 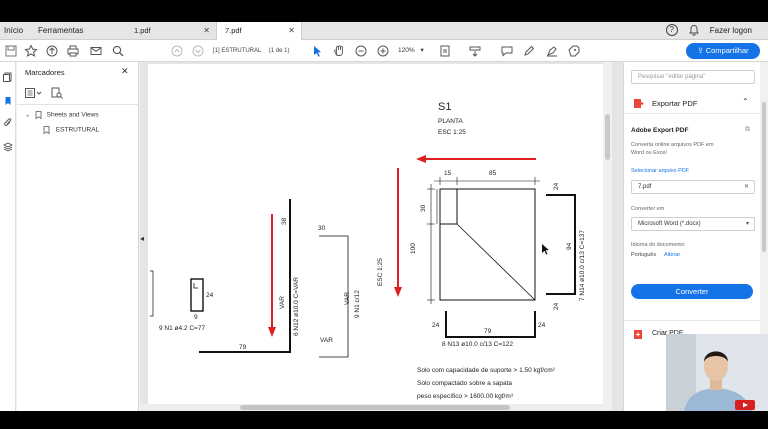 I want to click on zoom-select: 120% ▾, so click(x=411, y=51).